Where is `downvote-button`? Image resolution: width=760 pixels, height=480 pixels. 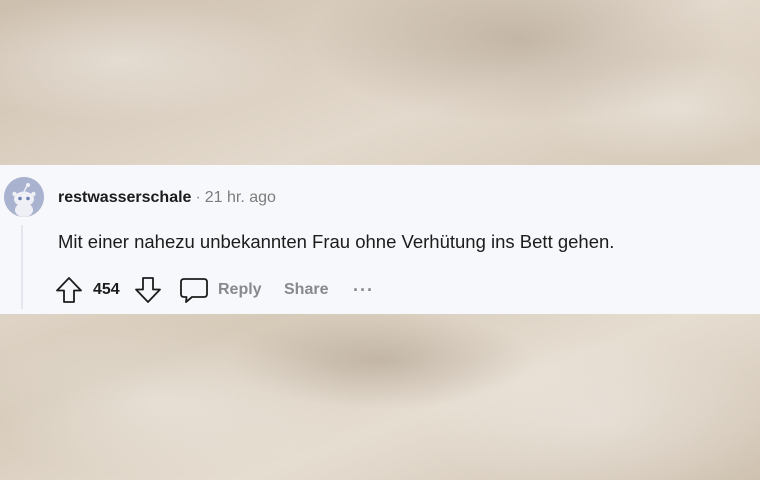 downvote-button is located at coordinates (148, 290).